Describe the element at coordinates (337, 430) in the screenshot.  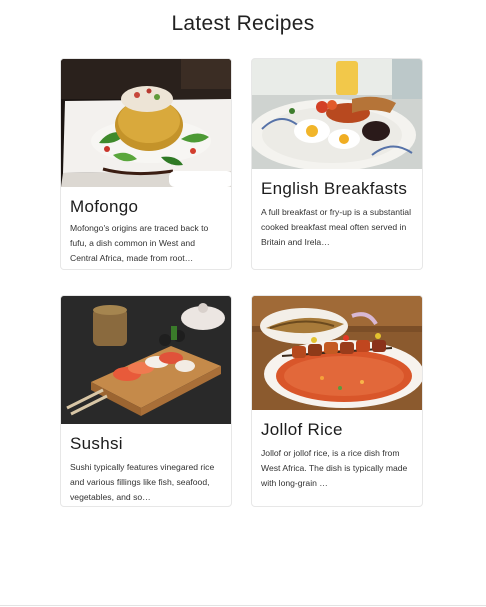
I see `recipe-title: Jollof Rice` at that location.